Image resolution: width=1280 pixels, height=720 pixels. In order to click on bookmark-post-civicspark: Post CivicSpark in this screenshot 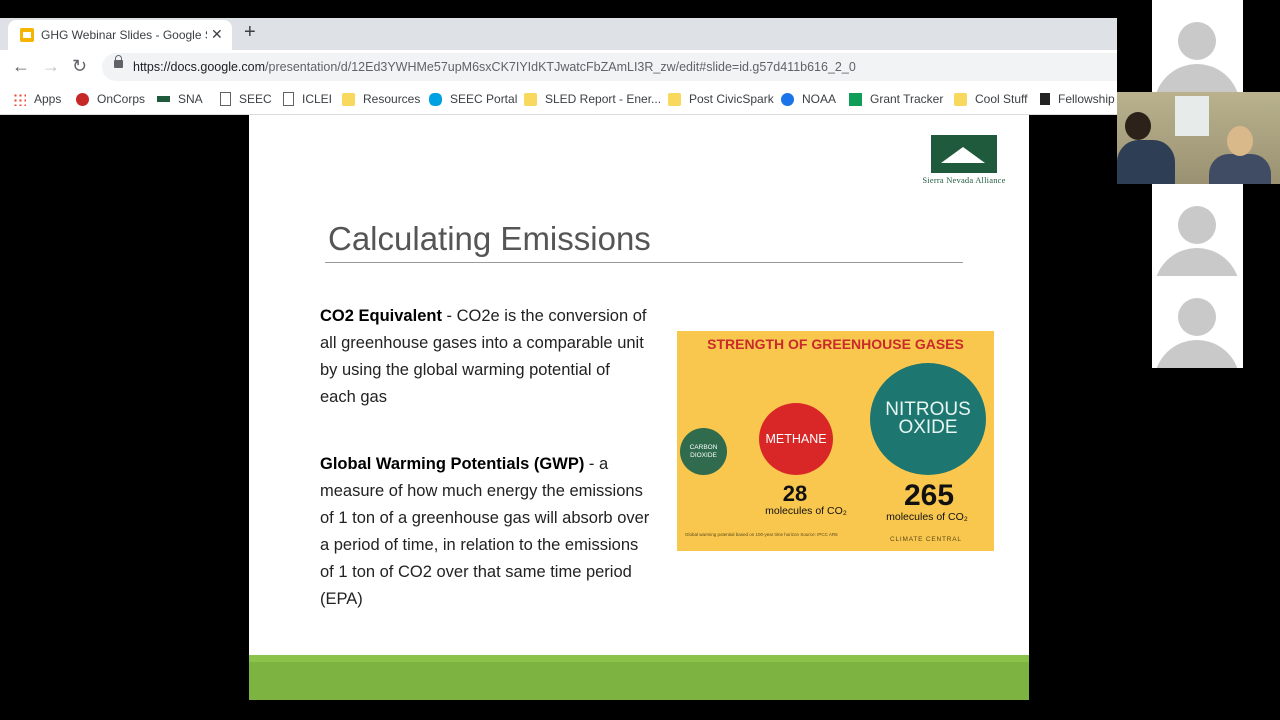, I will do `click(721, 99)`.